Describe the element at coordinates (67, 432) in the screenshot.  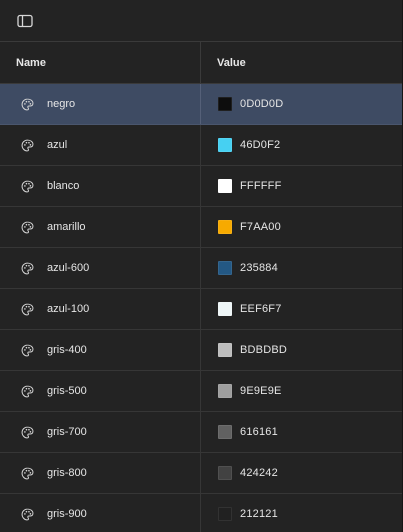
I see `variable-name: gris-700` at that location.